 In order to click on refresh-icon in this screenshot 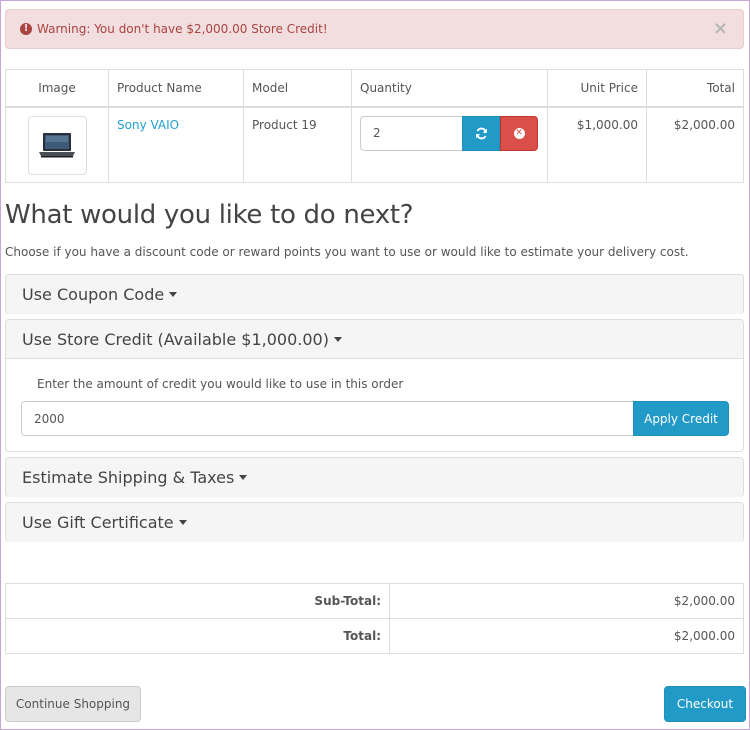, I will do `click(481, 133)`.